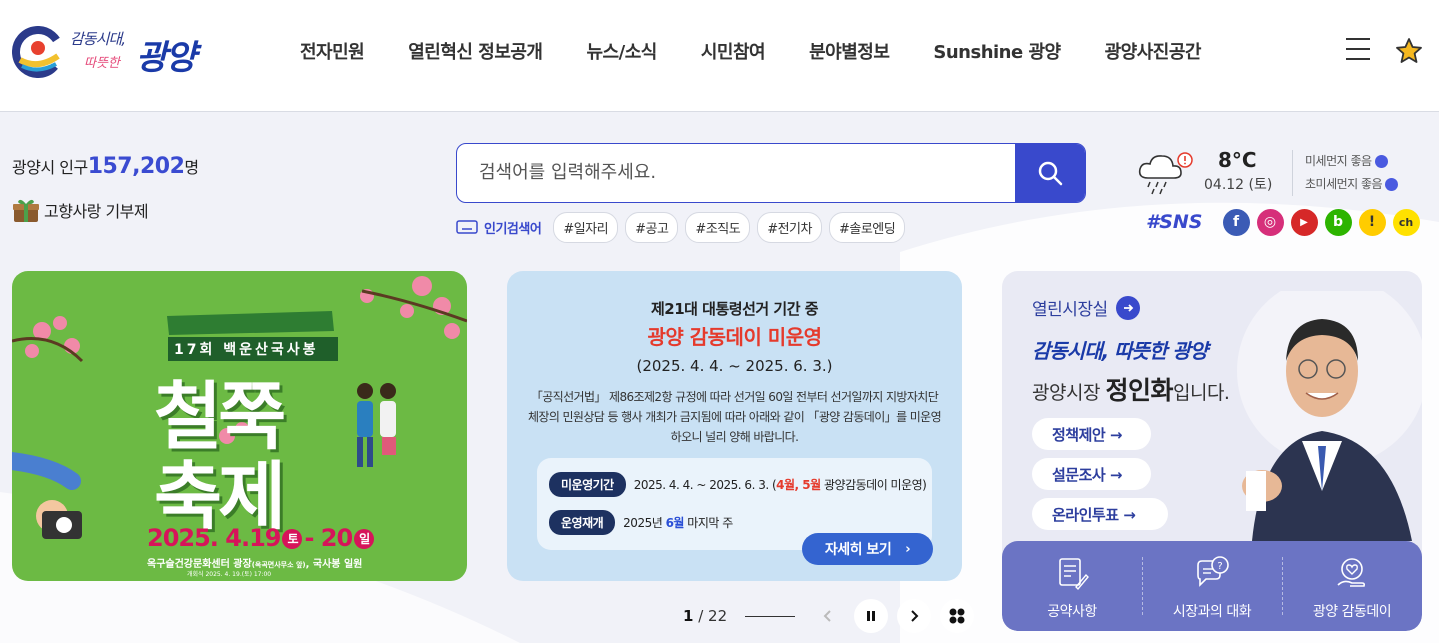 The height and width of the screenshot is (643, 1439). I want to click on notice-row-resume: 운영재개 2025년 6월 마지막 주, so click(641, 522).